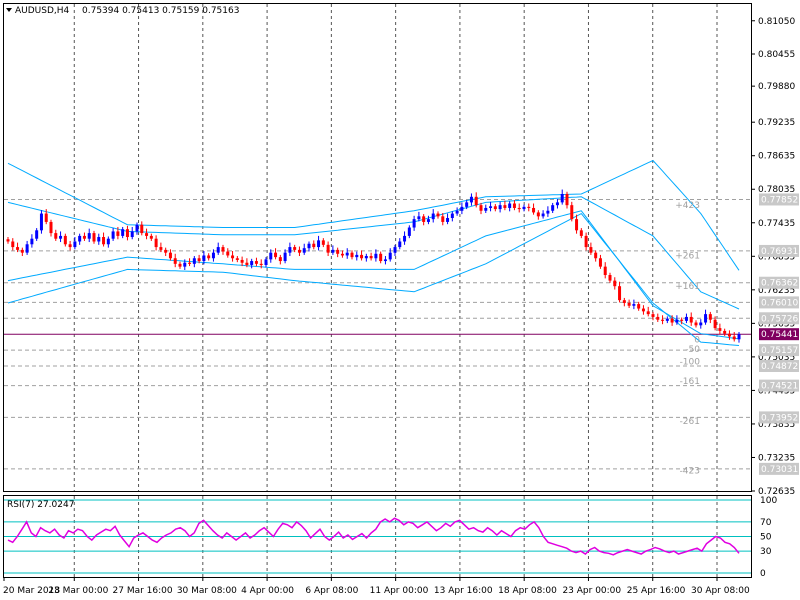 The width and height of the screenshot is (800, 600). Describe the element at coordinates (779, 284) in the screenshot. I see `level-price-tag-label: 0.76362` at that location.